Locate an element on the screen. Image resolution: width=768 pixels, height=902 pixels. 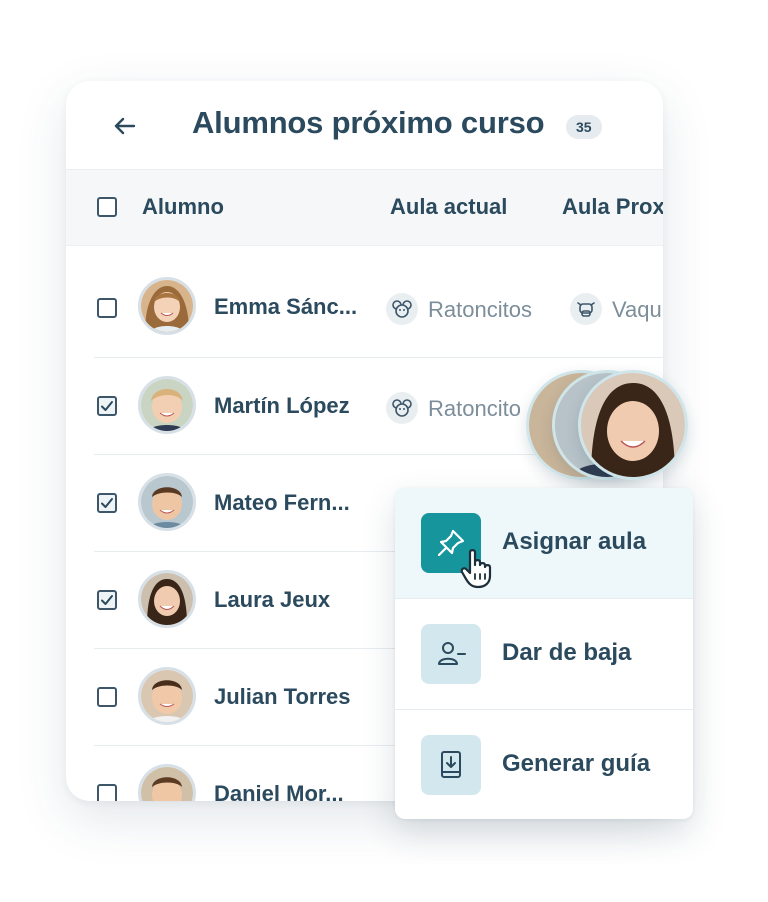
menu-item-label: Asignar aula is located at coordinates (574, 541).